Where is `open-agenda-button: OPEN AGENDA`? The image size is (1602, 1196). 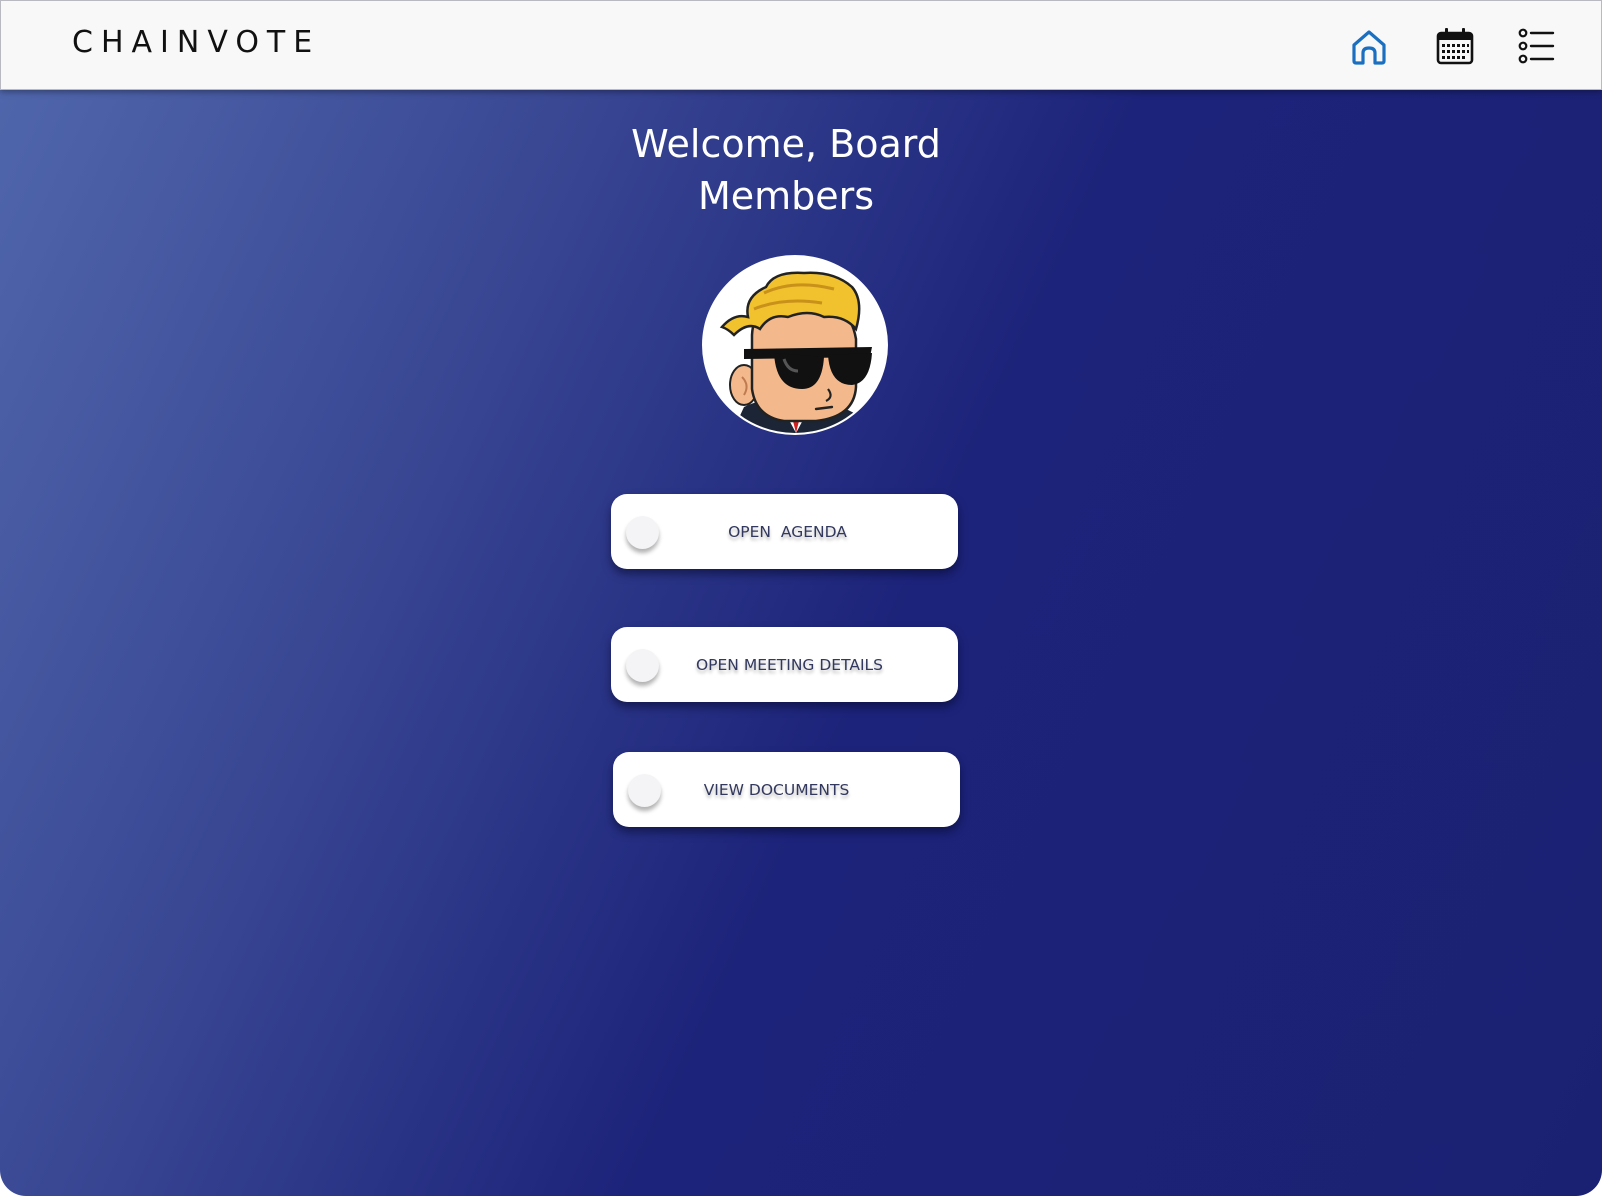 open-agenda-button: OPEN AGENDA is located at coordinates (784, 531).